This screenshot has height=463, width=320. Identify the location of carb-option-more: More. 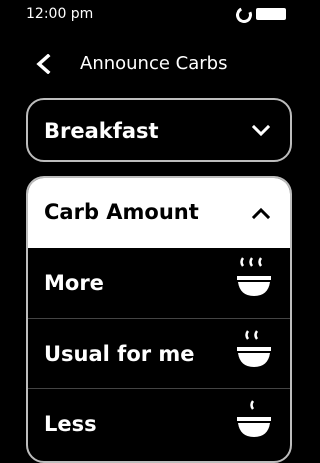
(159, 283).